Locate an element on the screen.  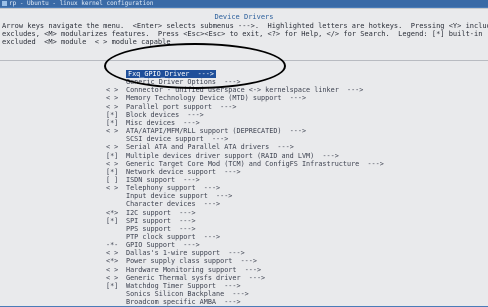
menu-item-label-wrap: Generic Thermal sysfs driver ---> is located at coordinates (195, 278).